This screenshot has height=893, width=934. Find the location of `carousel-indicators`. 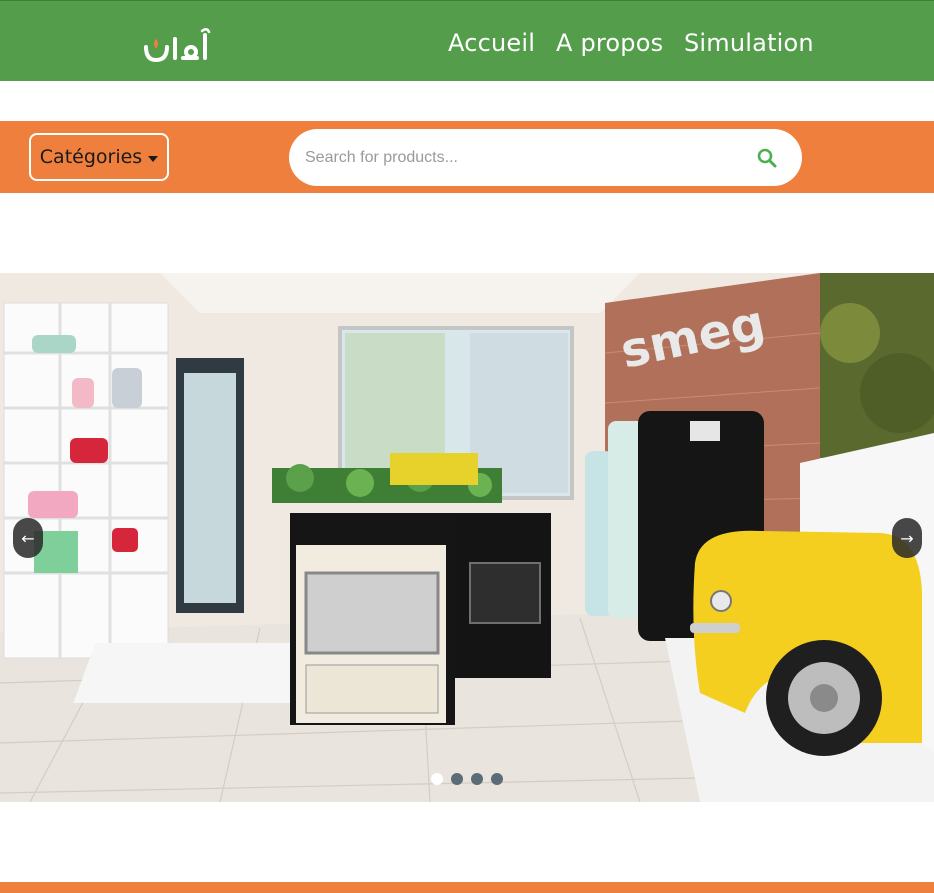

carousel-indicators is located at coordinates (467, 779).